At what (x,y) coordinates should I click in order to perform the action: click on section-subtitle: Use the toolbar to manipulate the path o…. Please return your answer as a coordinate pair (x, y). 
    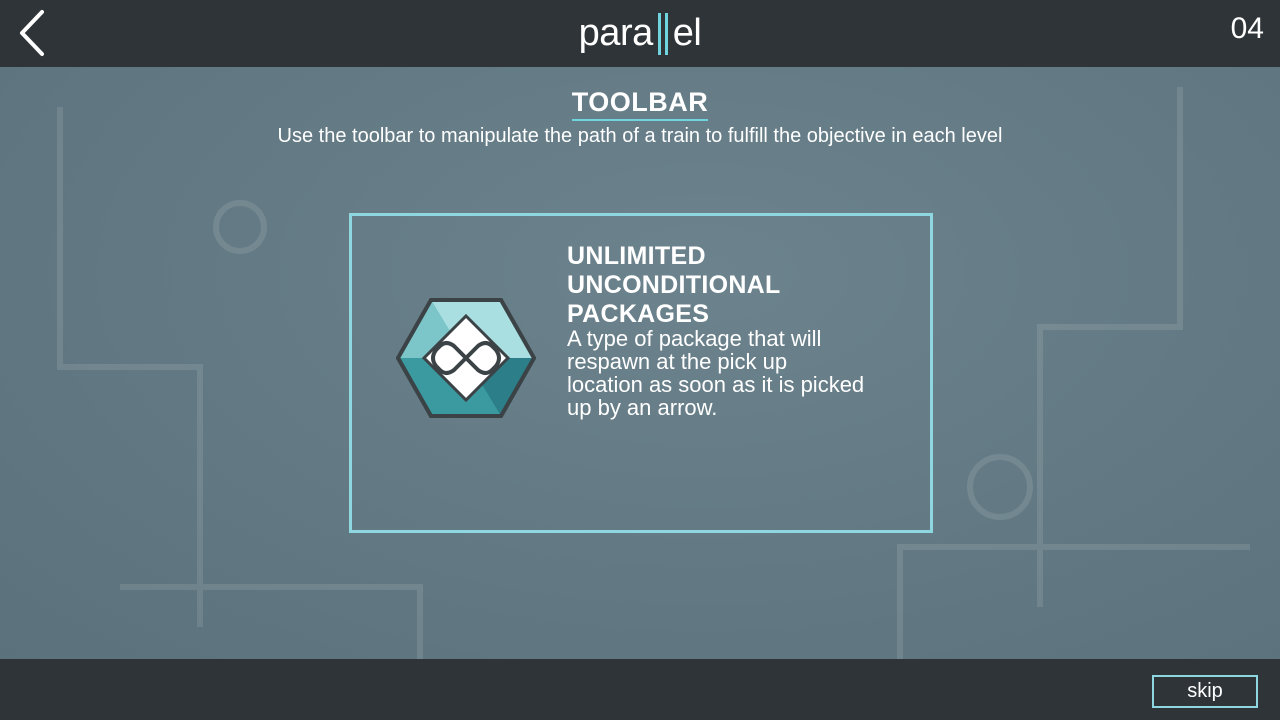
    Looking at the image, I should click on (640, 136).